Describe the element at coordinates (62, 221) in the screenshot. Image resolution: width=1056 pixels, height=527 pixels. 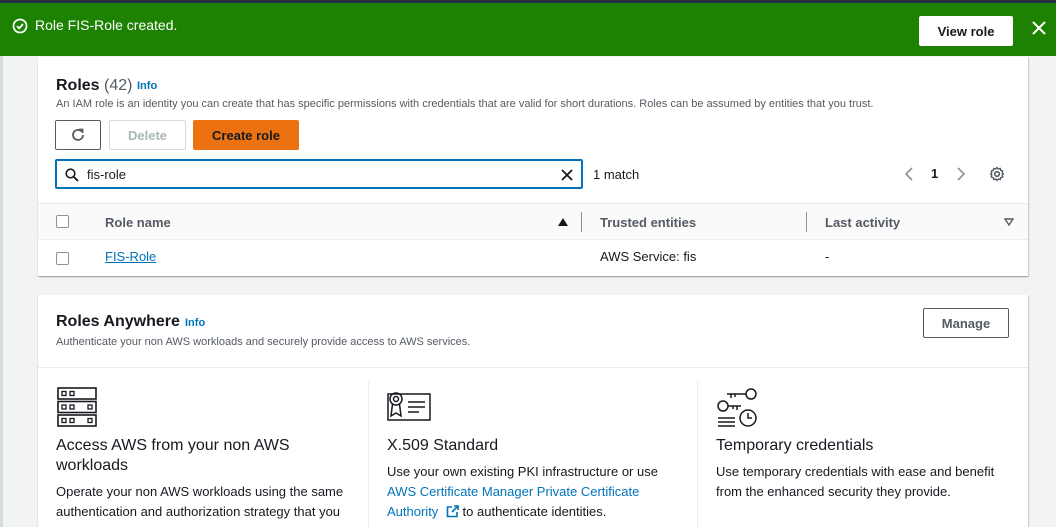
I see `select-all-checkbox` at that location.